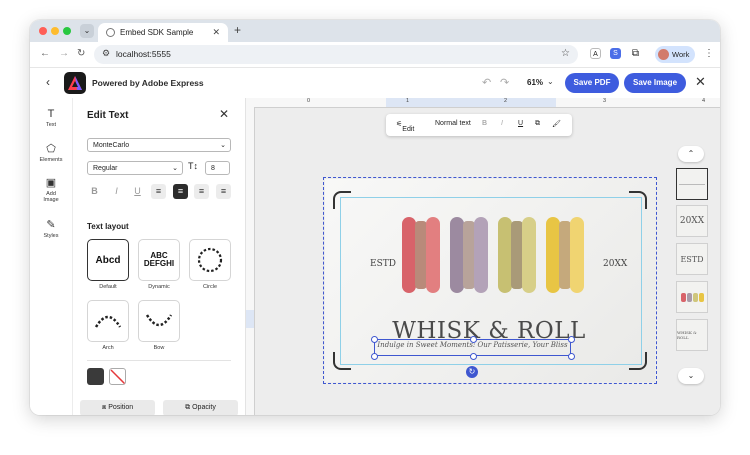  I want to click on zoom-dropdown-icon: ⌄, so click(550, 81).